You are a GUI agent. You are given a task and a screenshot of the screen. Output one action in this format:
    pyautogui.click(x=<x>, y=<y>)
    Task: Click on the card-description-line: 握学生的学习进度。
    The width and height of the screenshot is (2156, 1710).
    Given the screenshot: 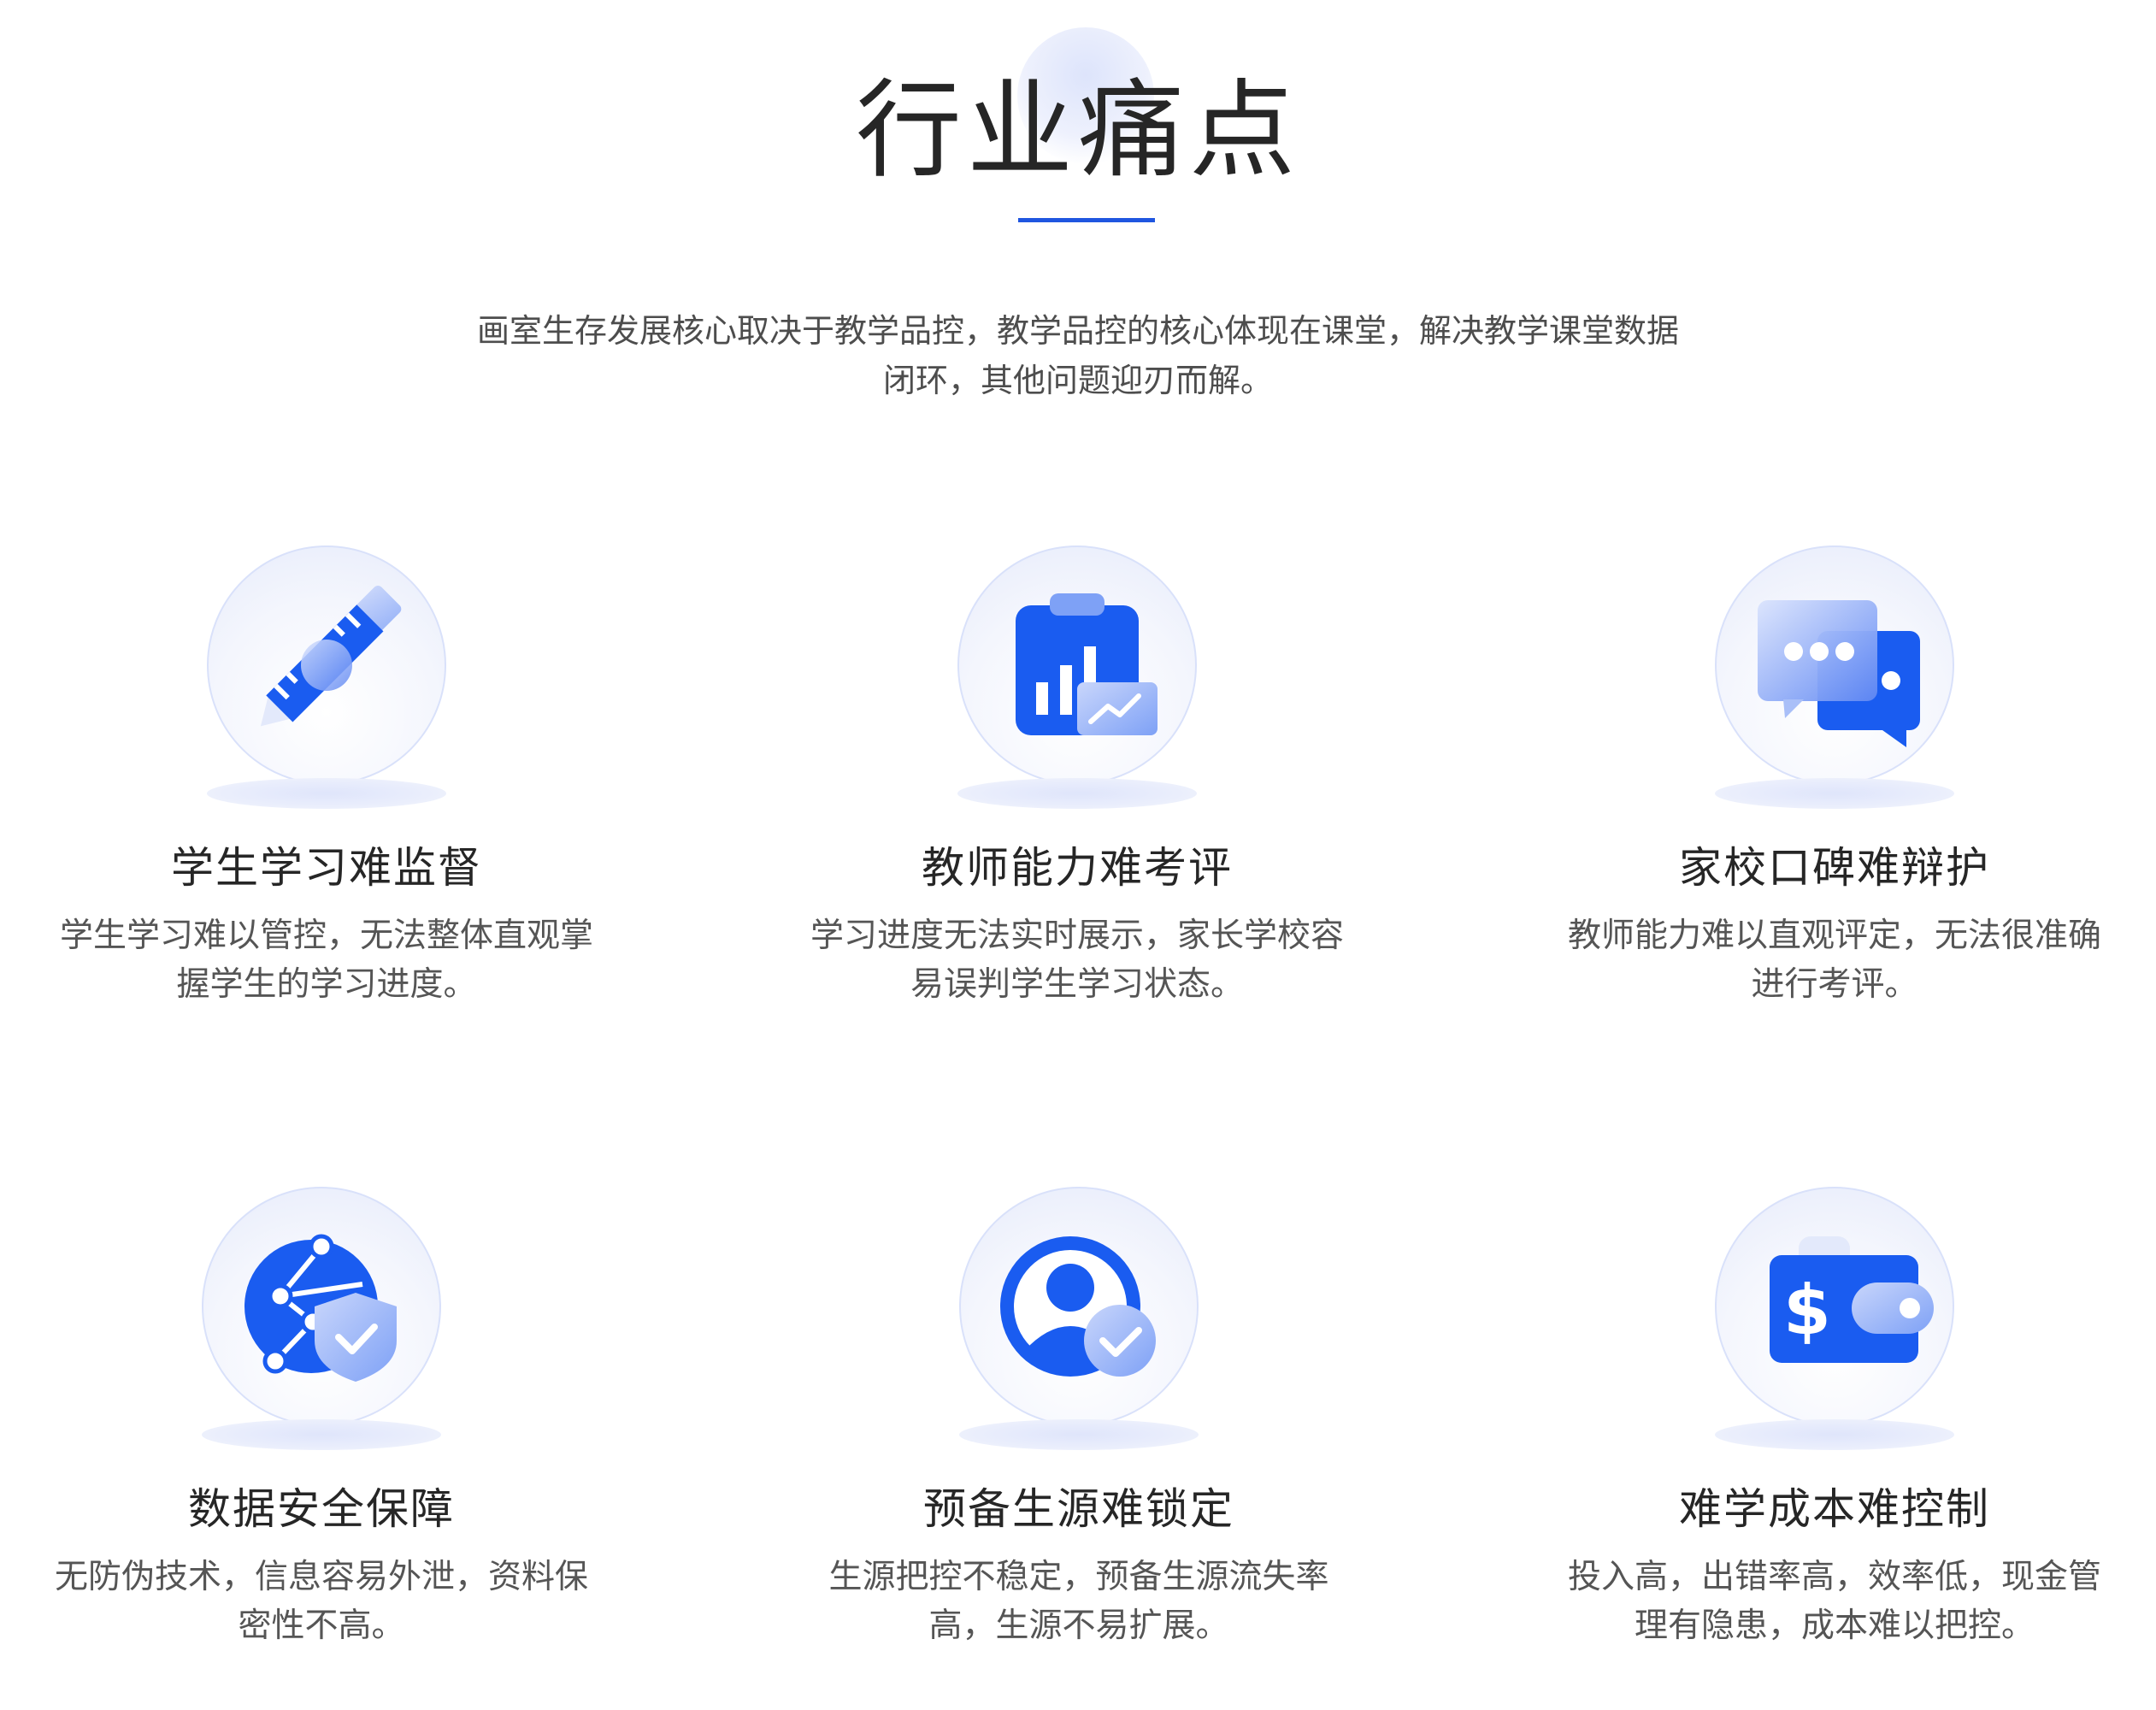 What is the action you would take?
    pyautogui.click(x=326, y=984)
    